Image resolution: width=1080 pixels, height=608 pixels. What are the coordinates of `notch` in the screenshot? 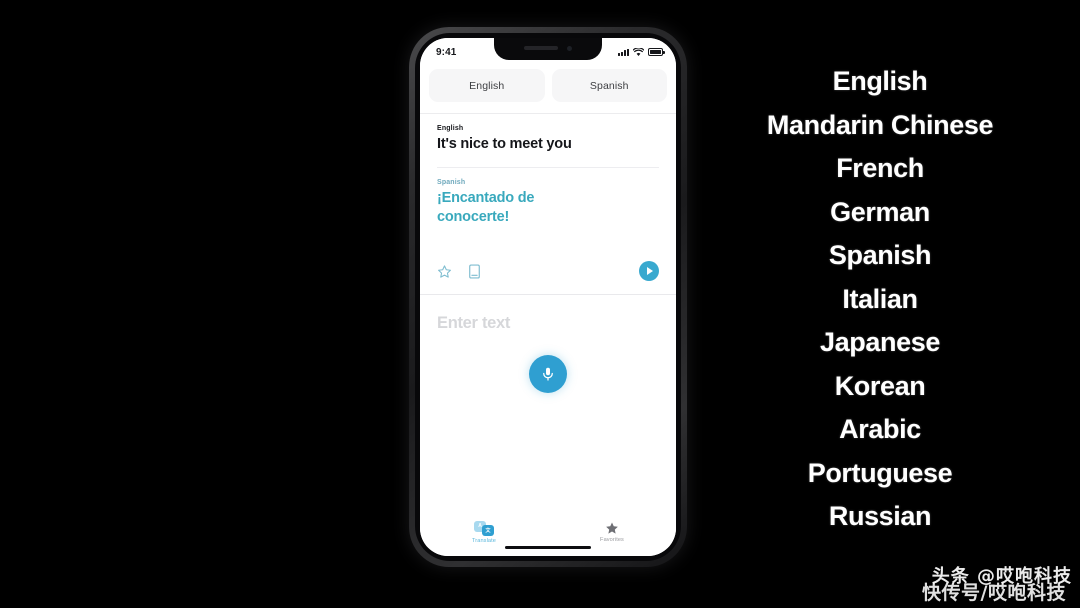 It's located at (548, 49).